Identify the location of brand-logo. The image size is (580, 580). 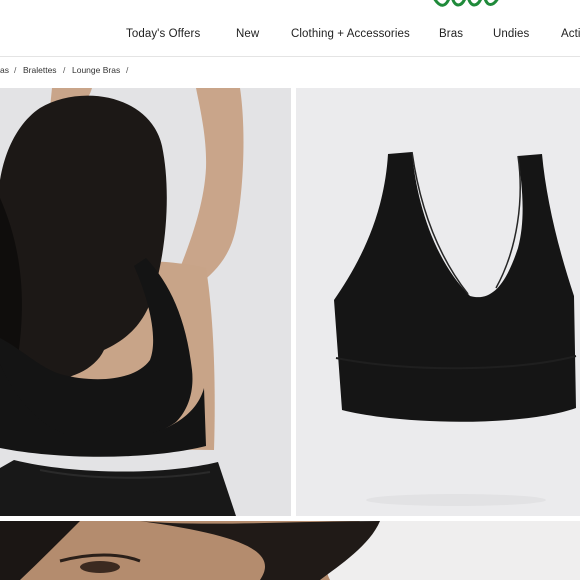
(470, 6).